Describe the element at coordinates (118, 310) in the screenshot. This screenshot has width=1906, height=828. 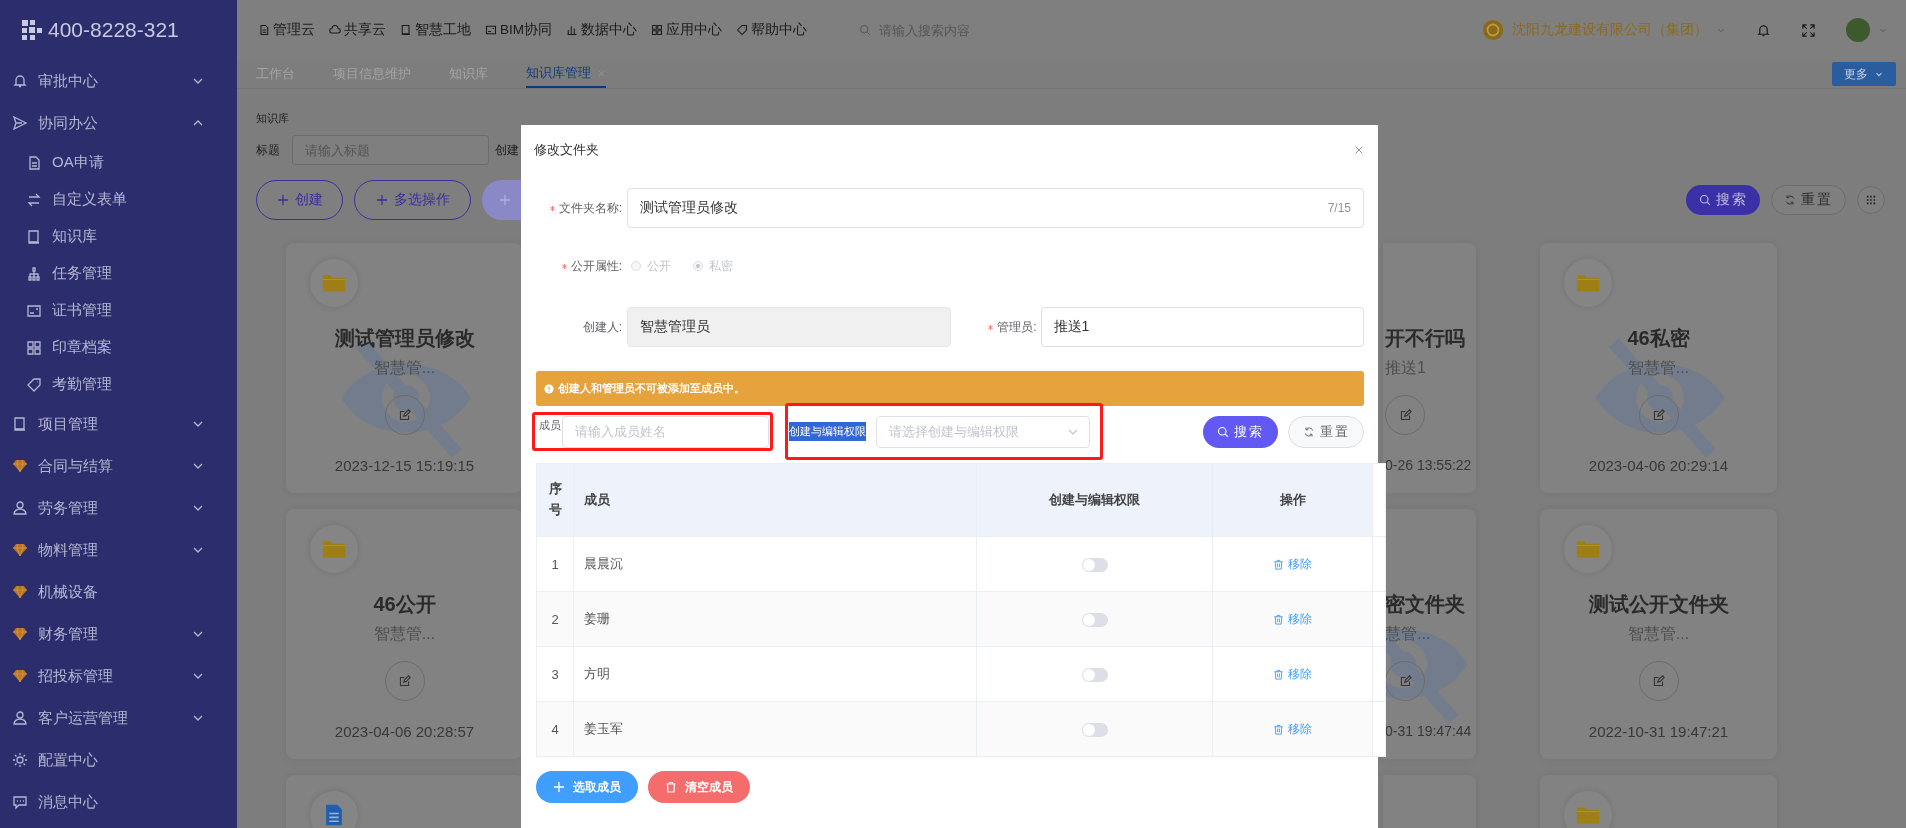
I see `sidebar-subitem: 证书管理` at that location.